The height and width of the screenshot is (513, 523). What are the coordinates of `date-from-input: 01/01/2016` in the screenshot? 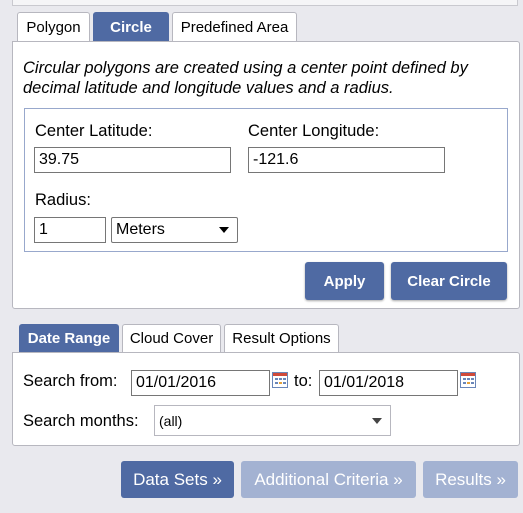 It's located at (200, 383).